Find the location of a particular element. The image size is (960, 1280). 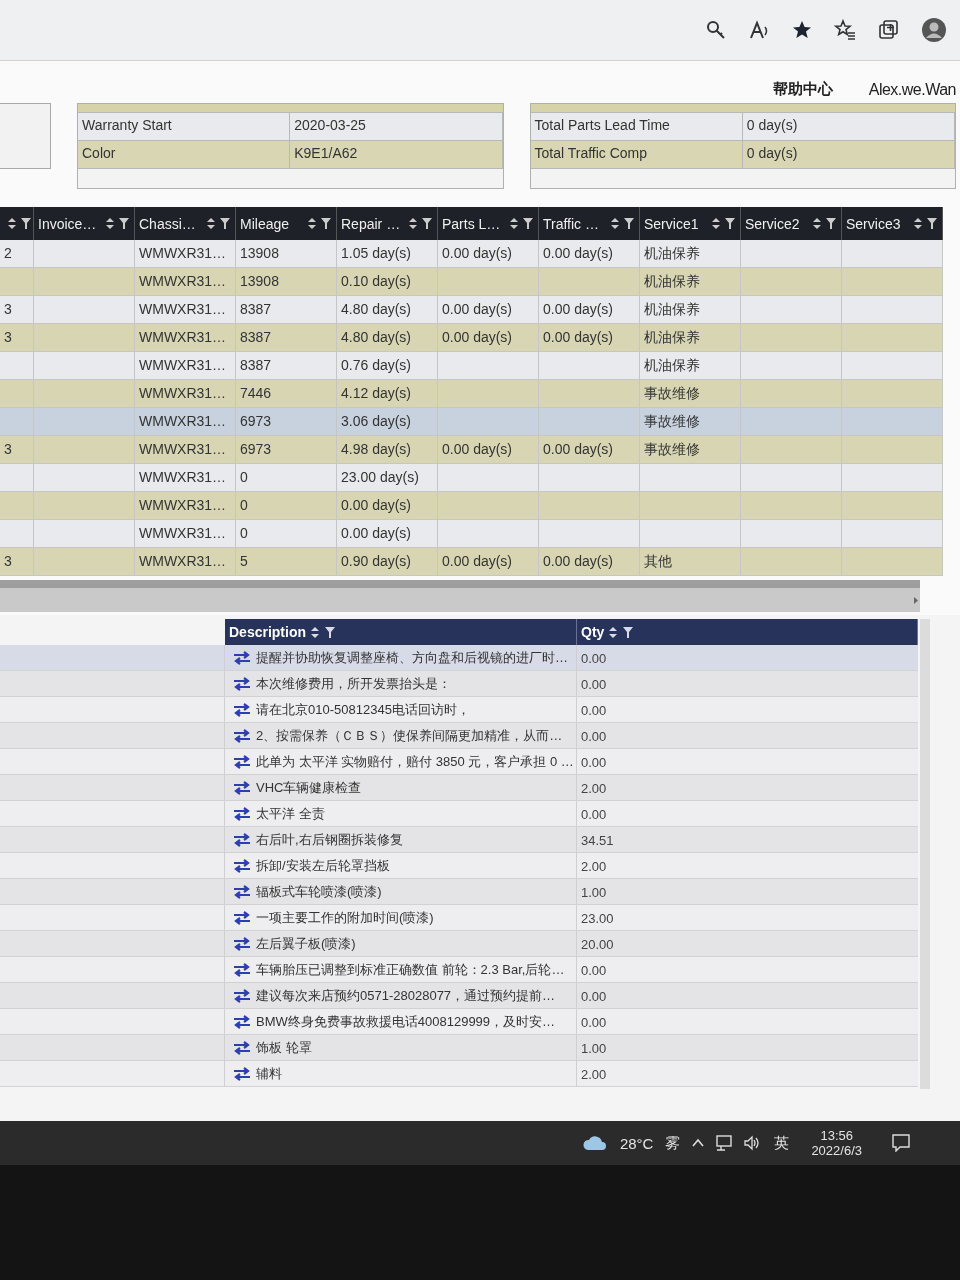

table-row: 右后叶,右后钢圈拆装修复 34.51 is located at coordinates (459, 840).